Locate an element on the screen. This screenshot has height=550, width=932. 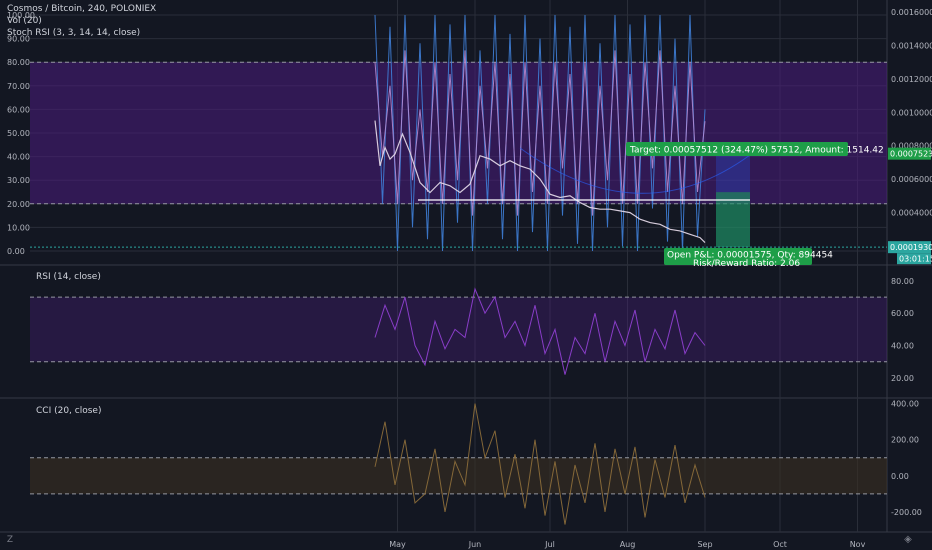
stoch-tick-label: 10.00 is located at coordinates (18, 227).